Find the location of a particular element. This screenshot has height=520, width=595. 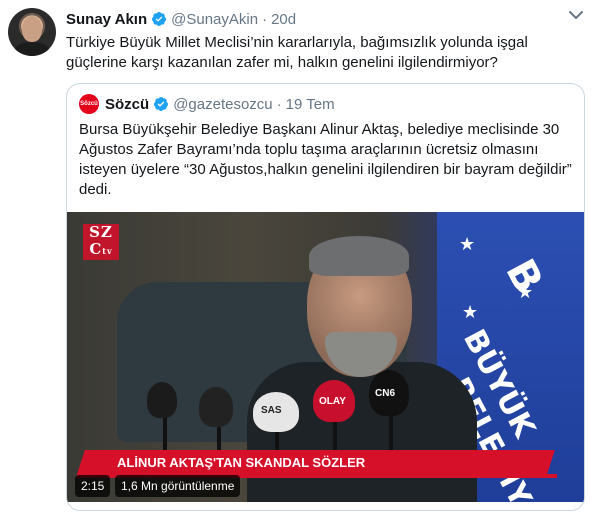

mic-label: CN6 is located at coordinates (385, 393).